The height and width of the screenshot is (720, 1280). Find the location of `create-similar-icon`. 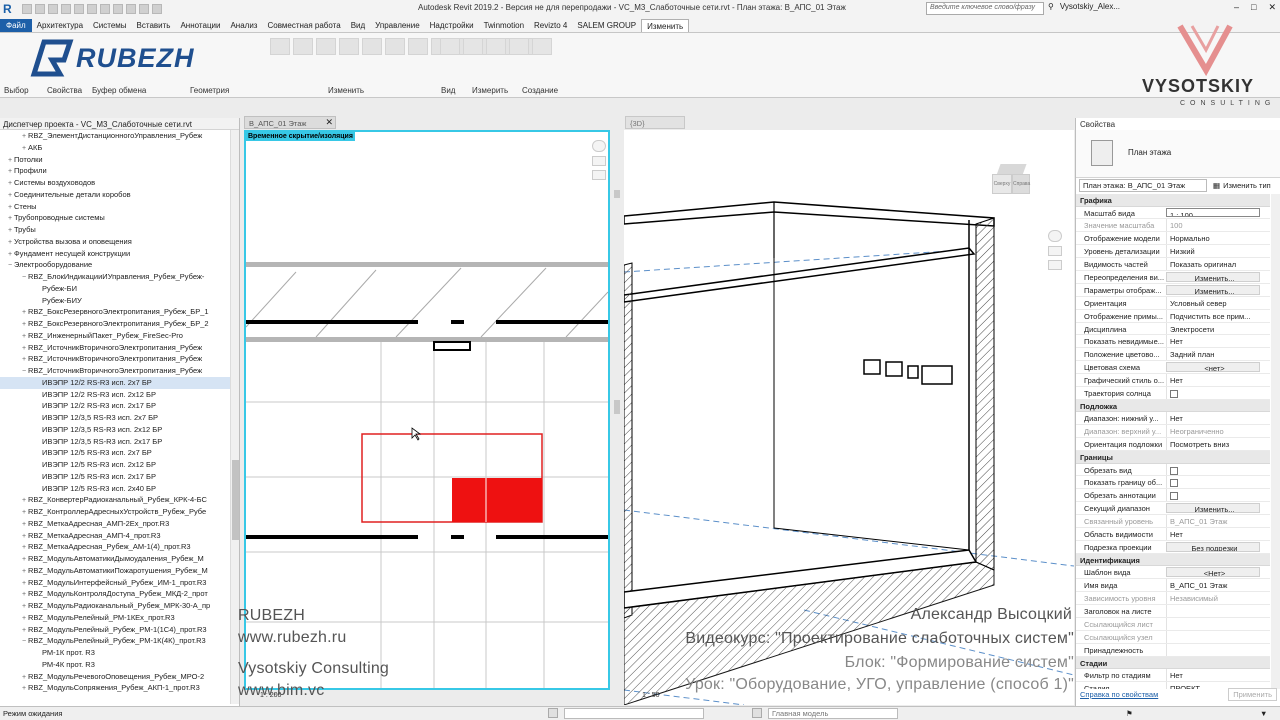

create-similar-icon is located at coordinates (542, 46).